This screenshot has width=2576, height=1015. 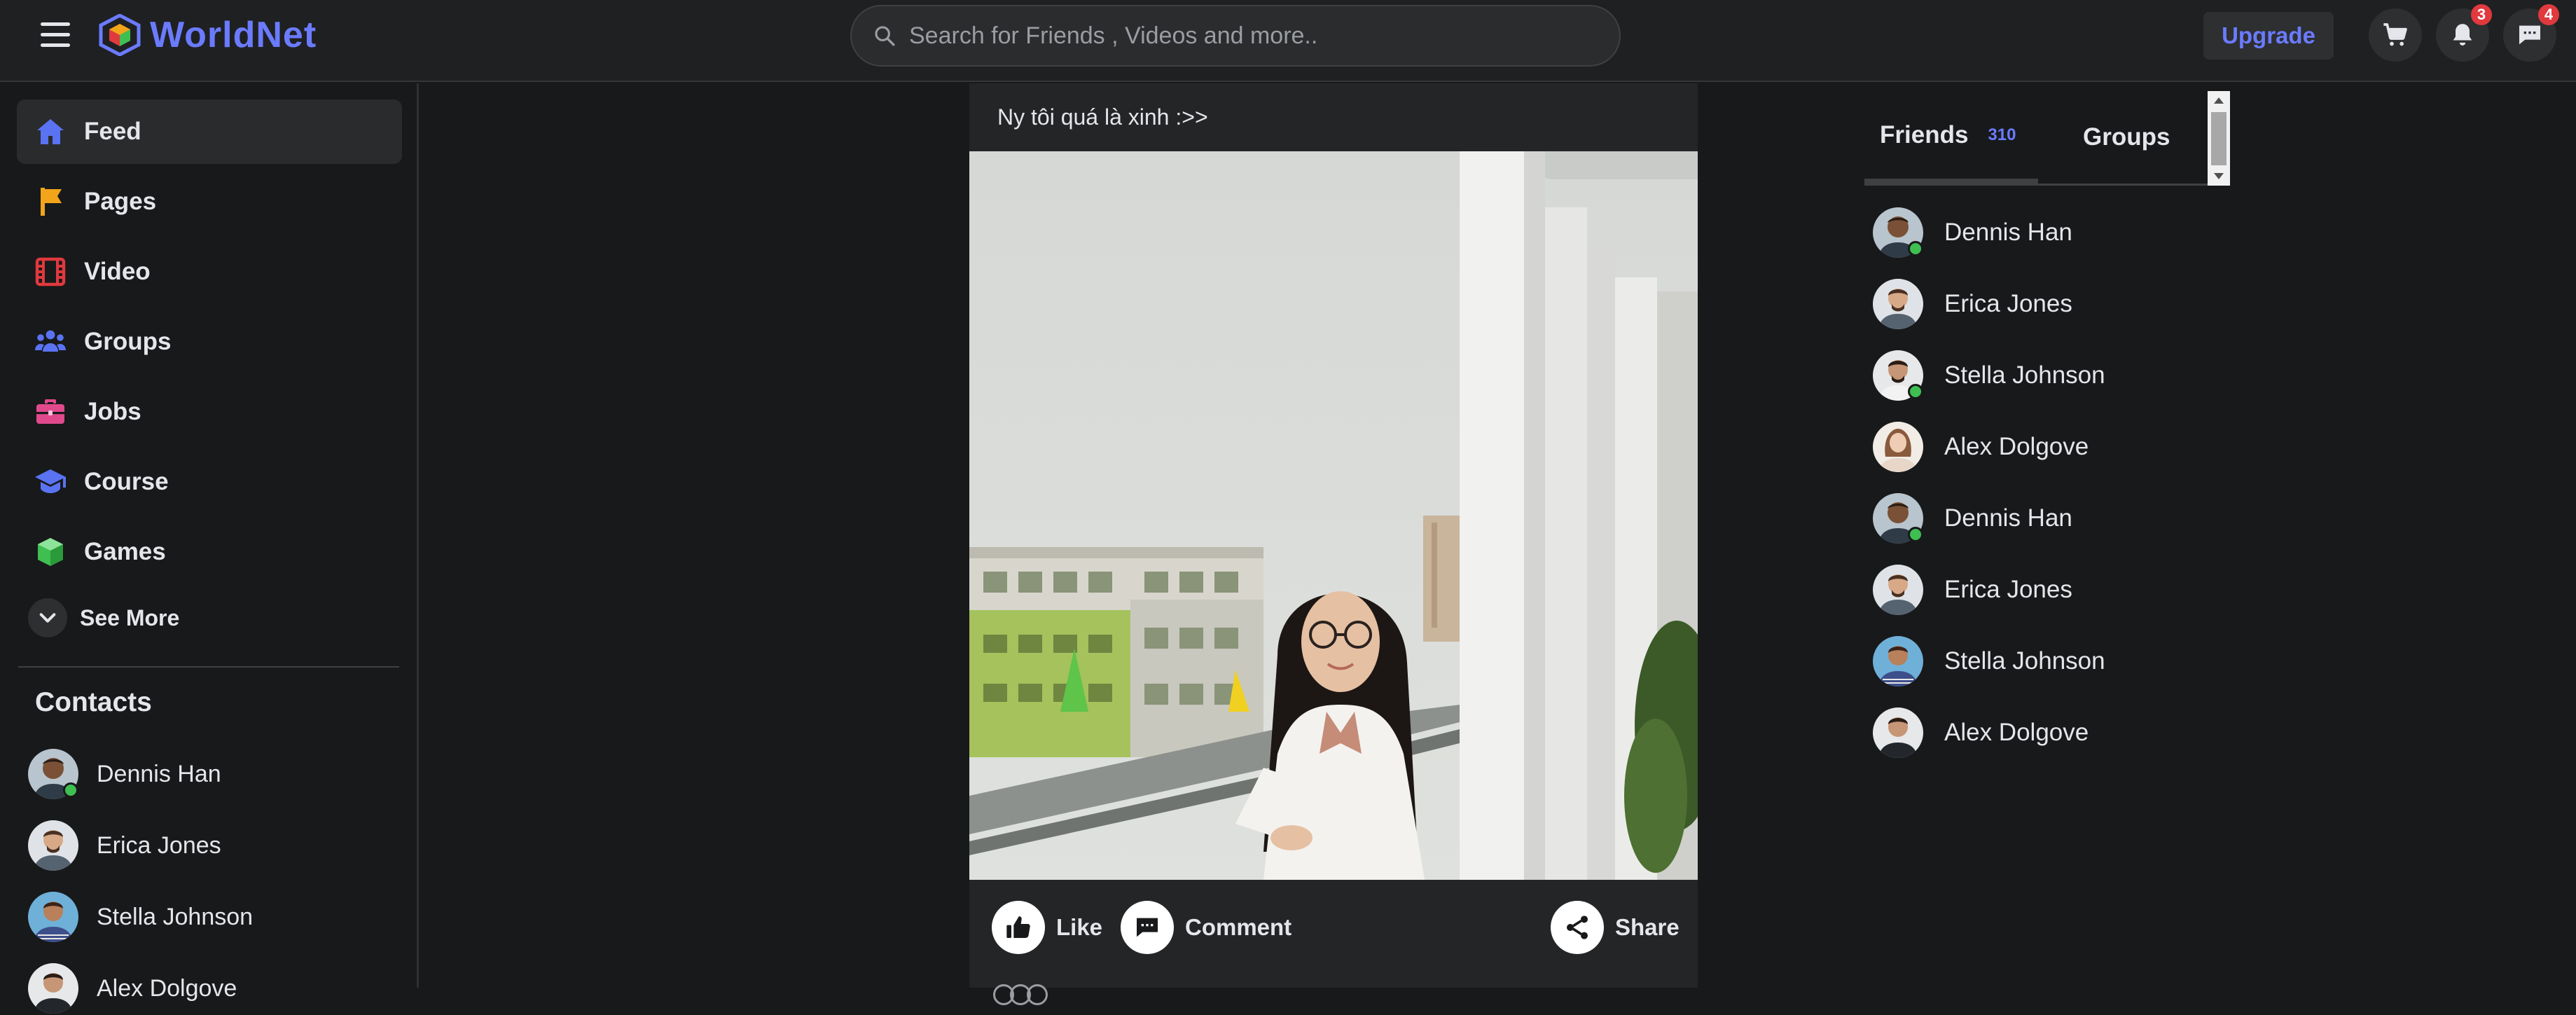 I want to click on sidebar-item-label: Pages, so click(x=120, y=201).